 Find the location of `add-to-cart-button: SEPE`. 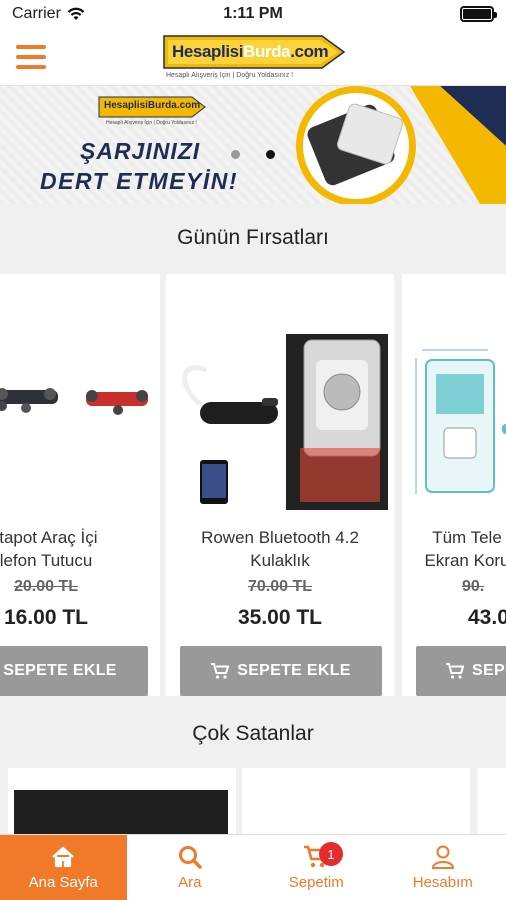

add-to-cart-button: SEPE is located at coordinates (461, 671).